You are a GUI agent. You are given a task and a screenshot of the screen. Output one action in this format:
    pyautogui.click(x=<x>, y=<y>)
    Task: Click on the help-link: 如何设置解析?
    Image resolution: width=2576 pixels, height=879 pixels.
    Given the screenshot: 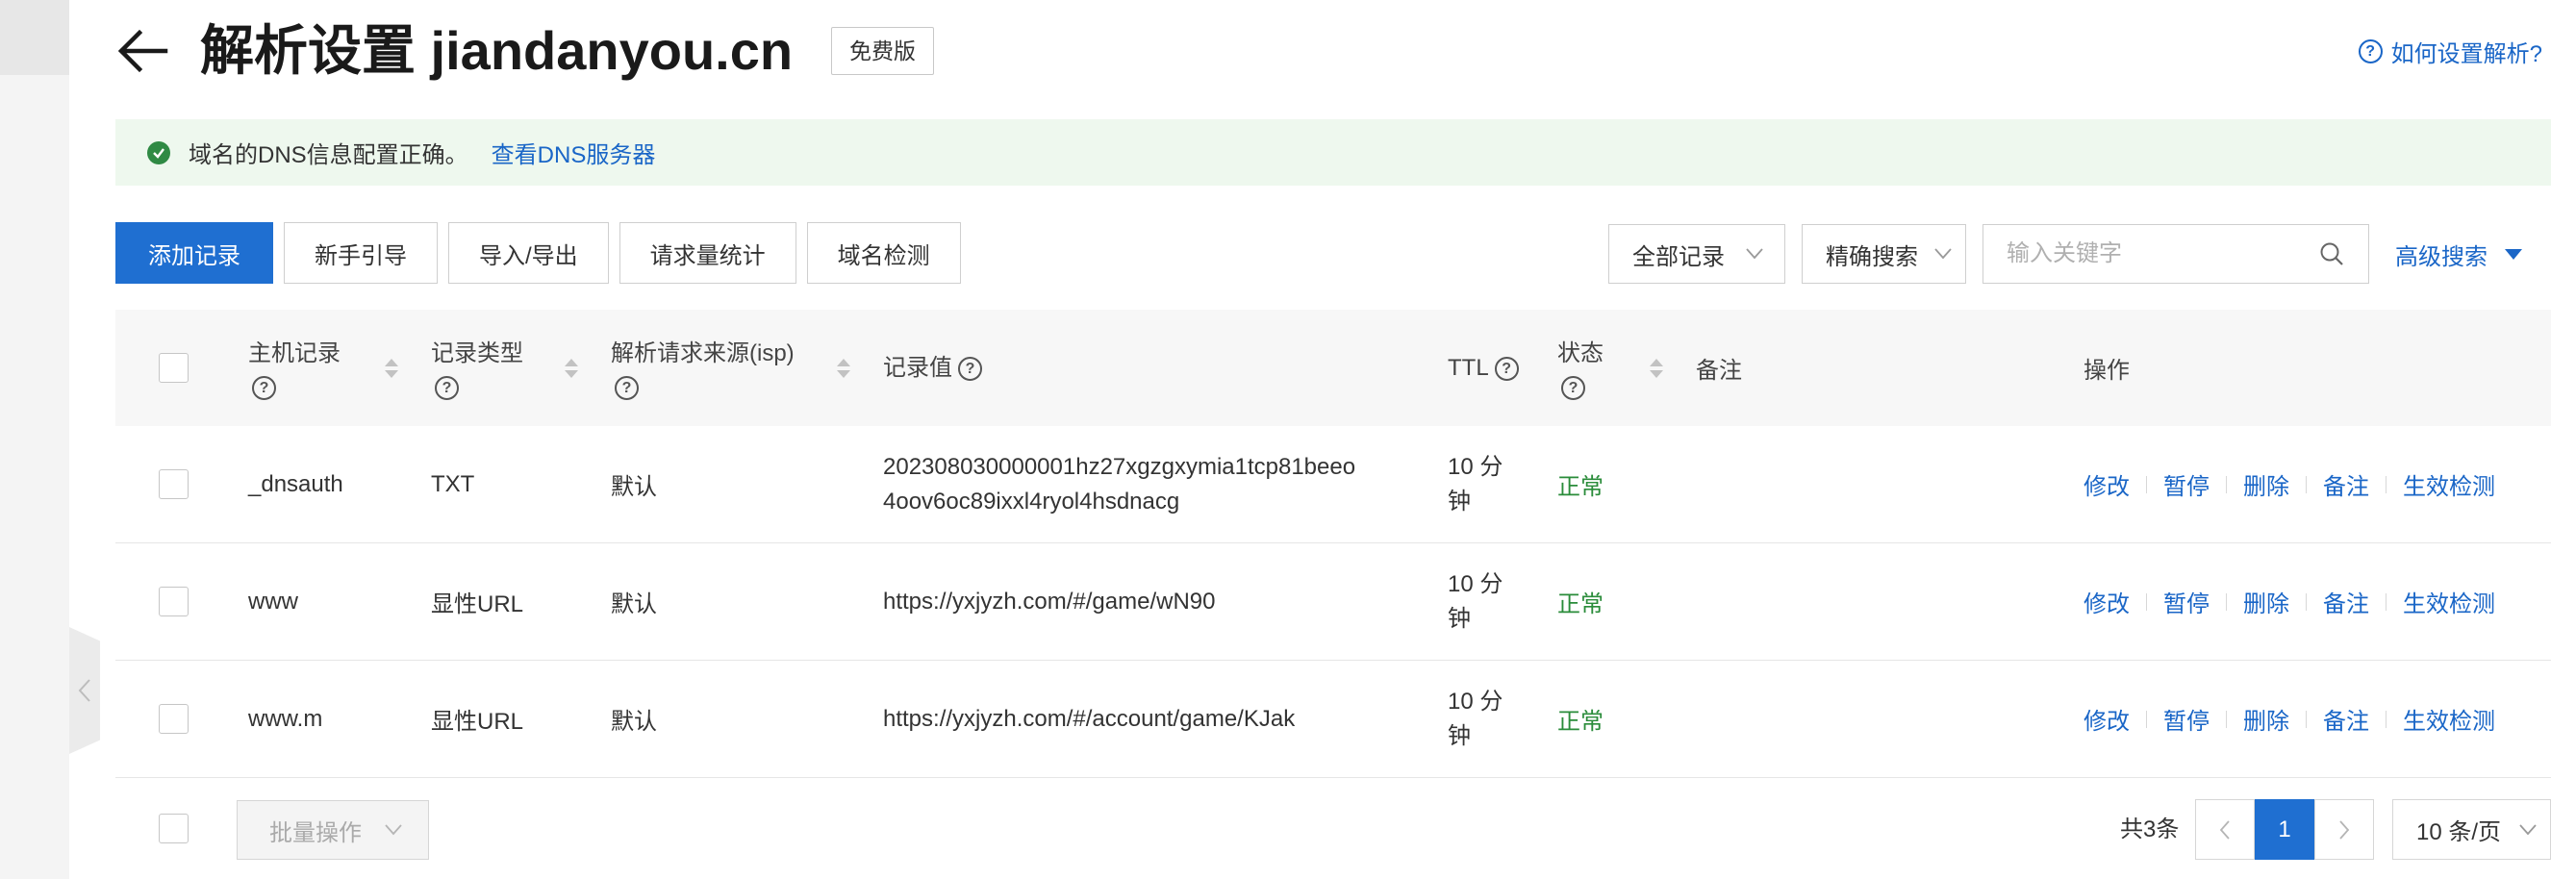 What is the action you would take?
    pyautogui.click(x=2450, y=51)
    